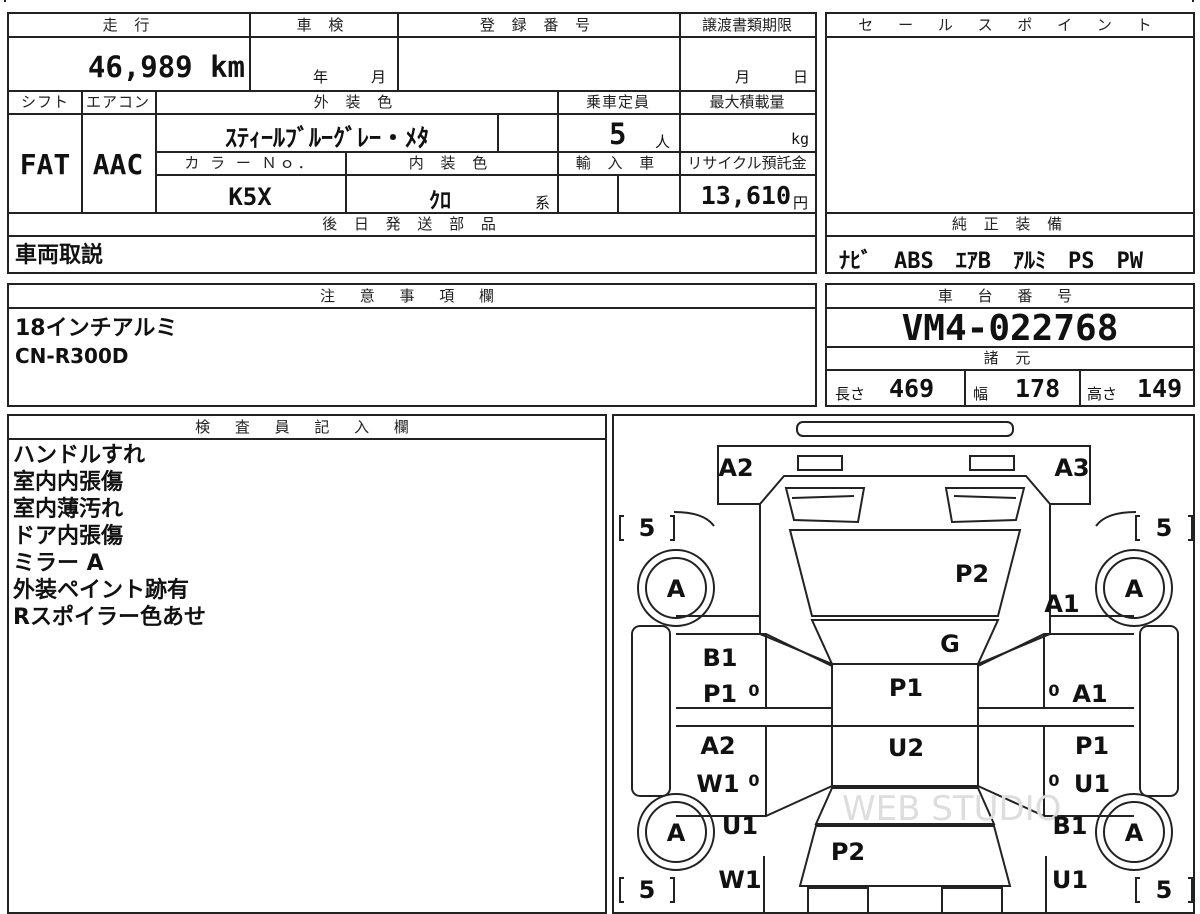  Describe the element at coordinates (72, 356) in the screenshot. I see `notes-line-2: CN-R300D` at that location.